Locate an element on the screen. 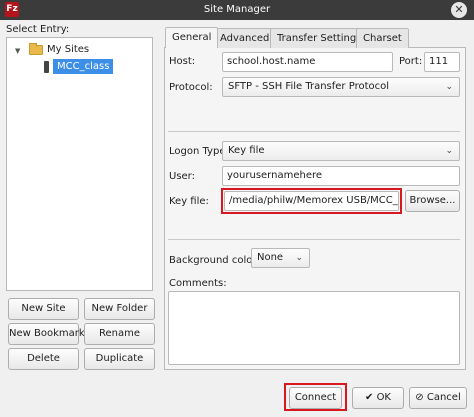  background-color-value: None is located at coordinates (270, 257).